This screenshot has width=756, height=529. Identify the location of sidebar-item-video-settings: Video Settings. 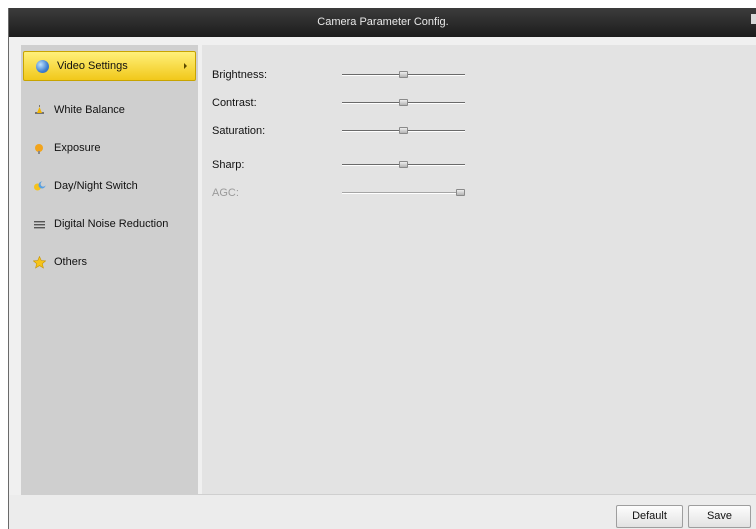
(109, 66).